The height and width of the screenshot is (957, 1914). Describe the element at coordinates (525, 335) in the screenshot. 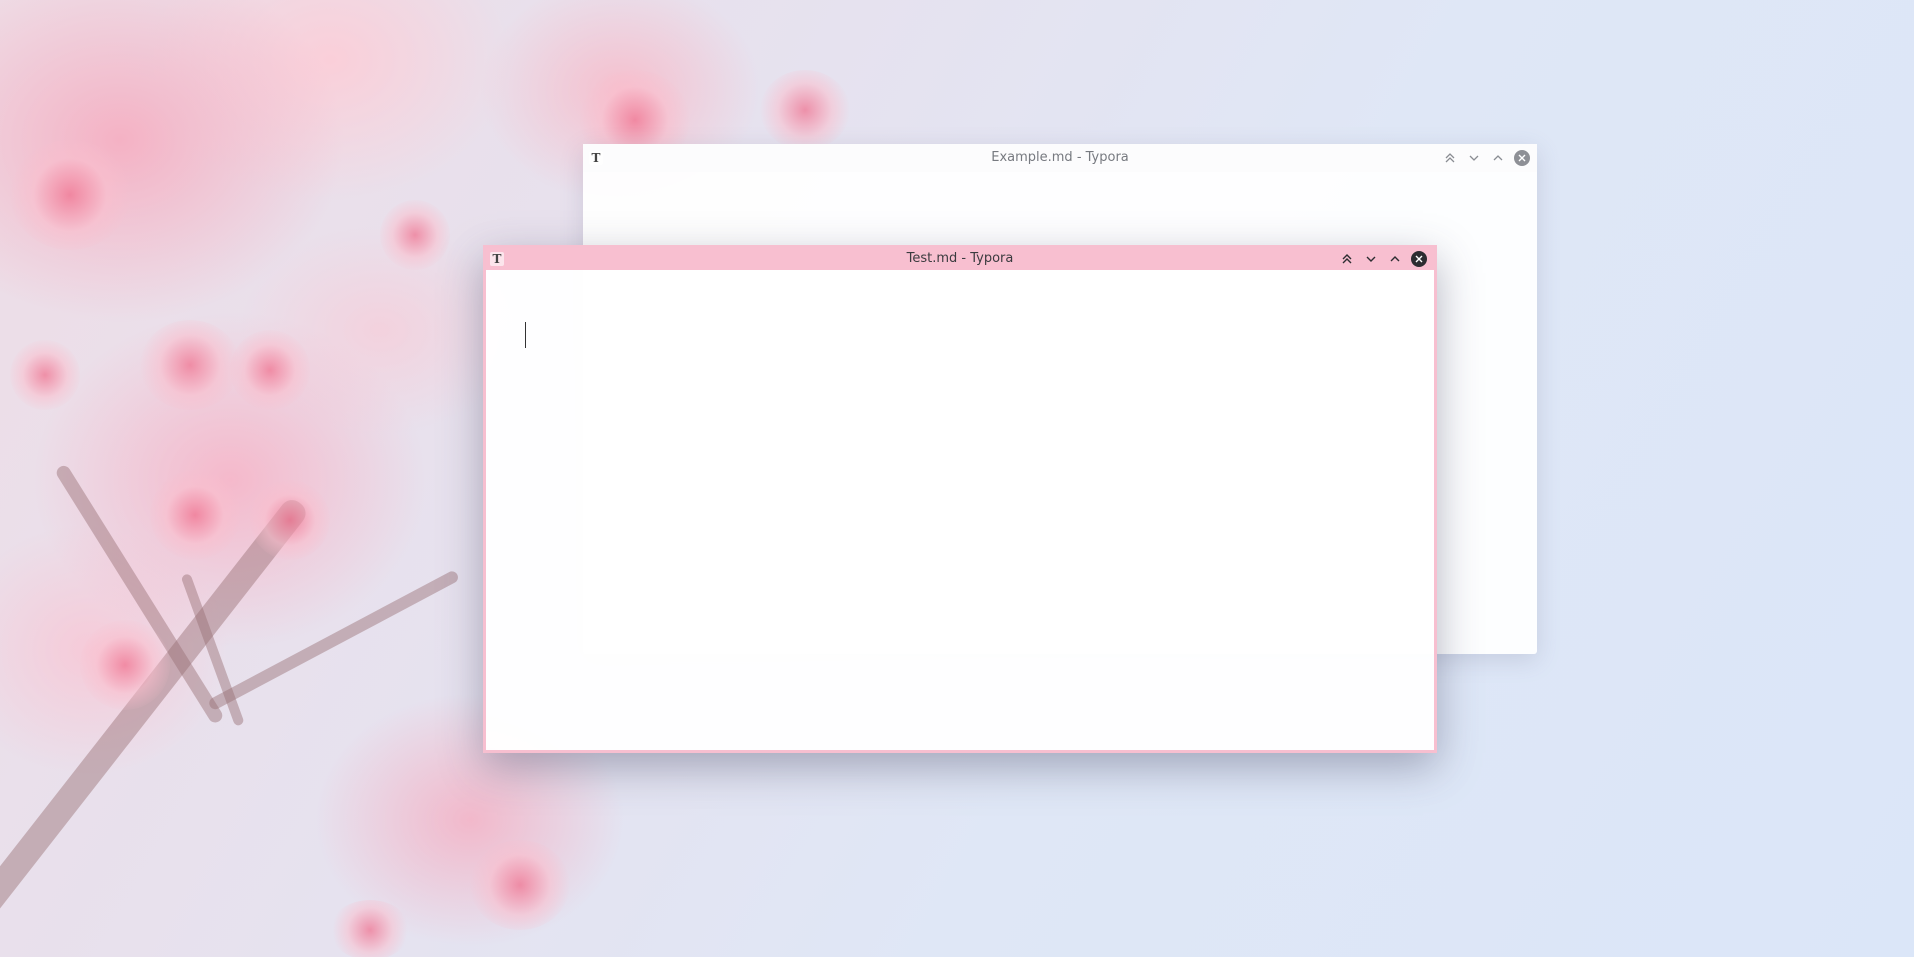

I see `text-caret` at that location.